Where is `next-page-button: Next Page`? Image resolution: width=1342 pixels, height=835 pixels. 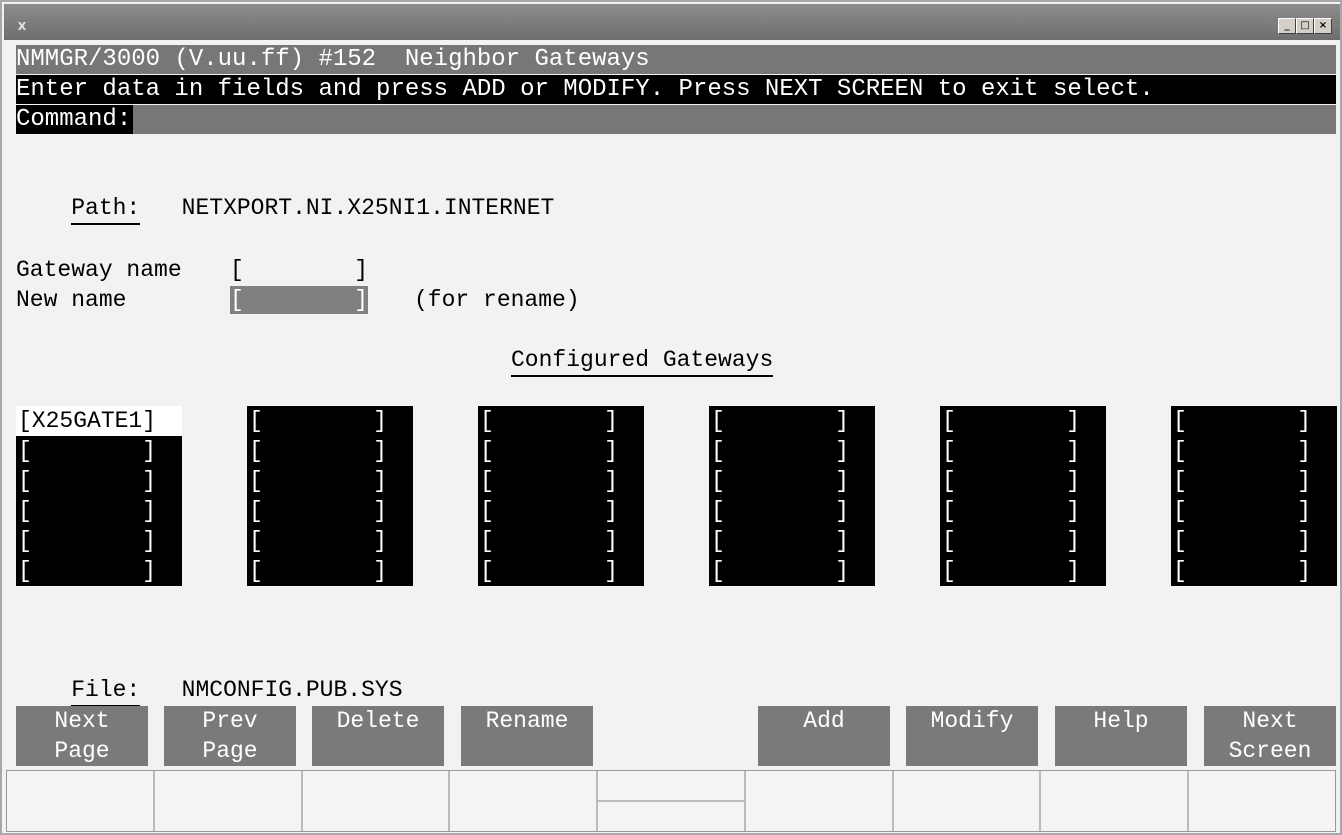
next-page-button: Next Page is located at coordinates (82, 736).